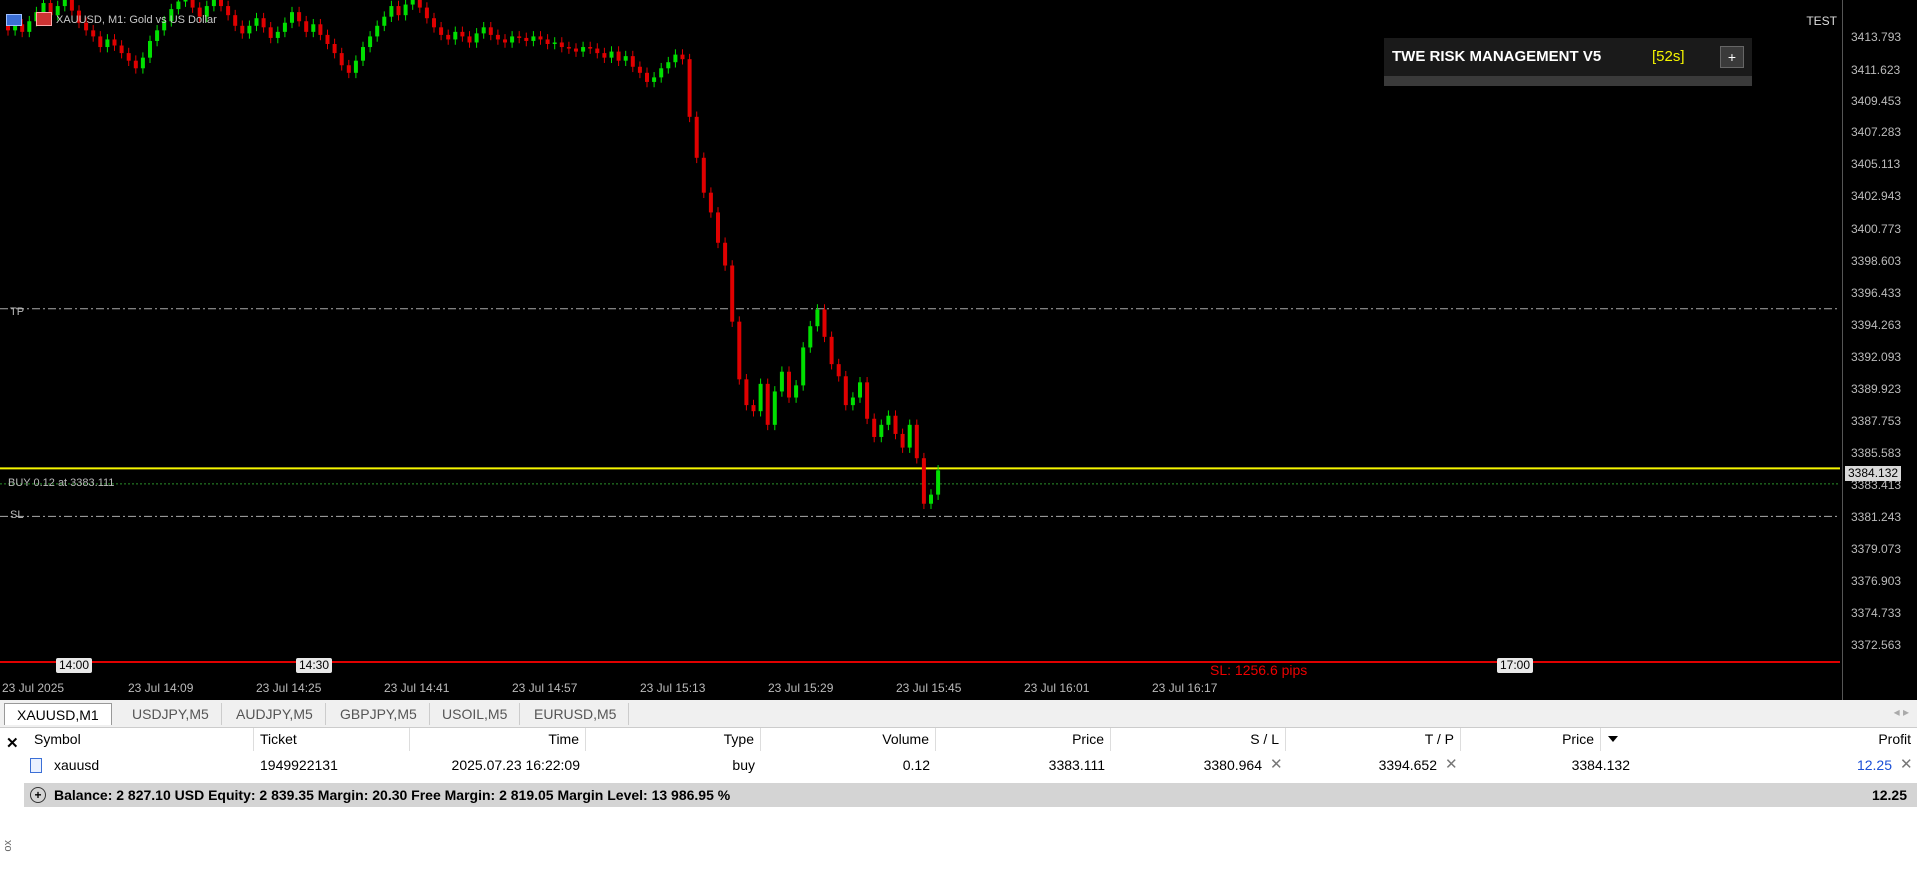  I want to click on price-tick: 3372.563, so click(1876, 645).